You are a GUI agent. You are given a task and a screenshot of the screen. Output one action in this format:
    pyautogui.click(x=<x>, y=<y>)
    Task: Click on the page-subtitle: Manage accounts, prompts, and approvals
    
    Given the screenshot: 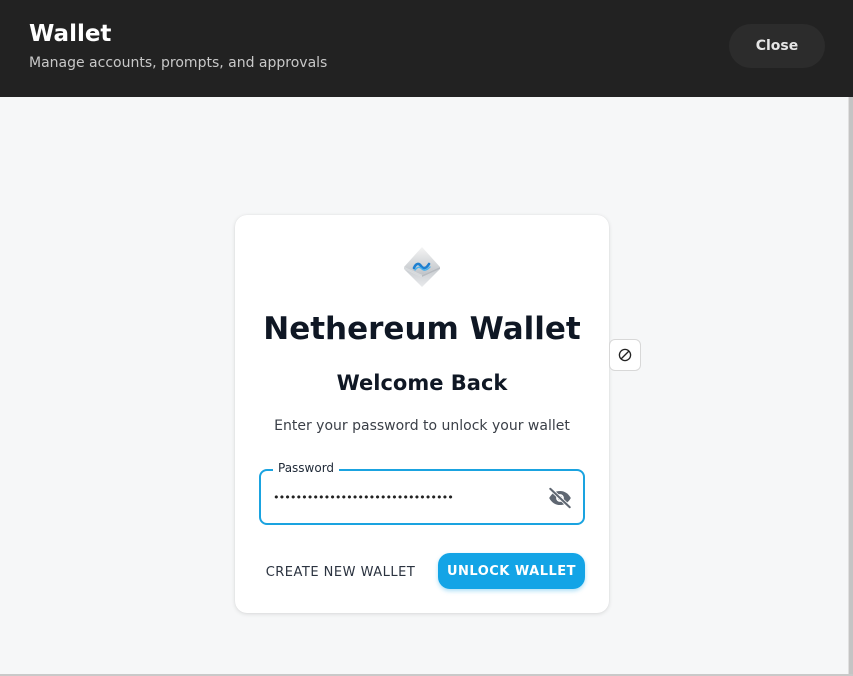 What is the action you would take?
    pyautogui.click(x=178, y=63)
    